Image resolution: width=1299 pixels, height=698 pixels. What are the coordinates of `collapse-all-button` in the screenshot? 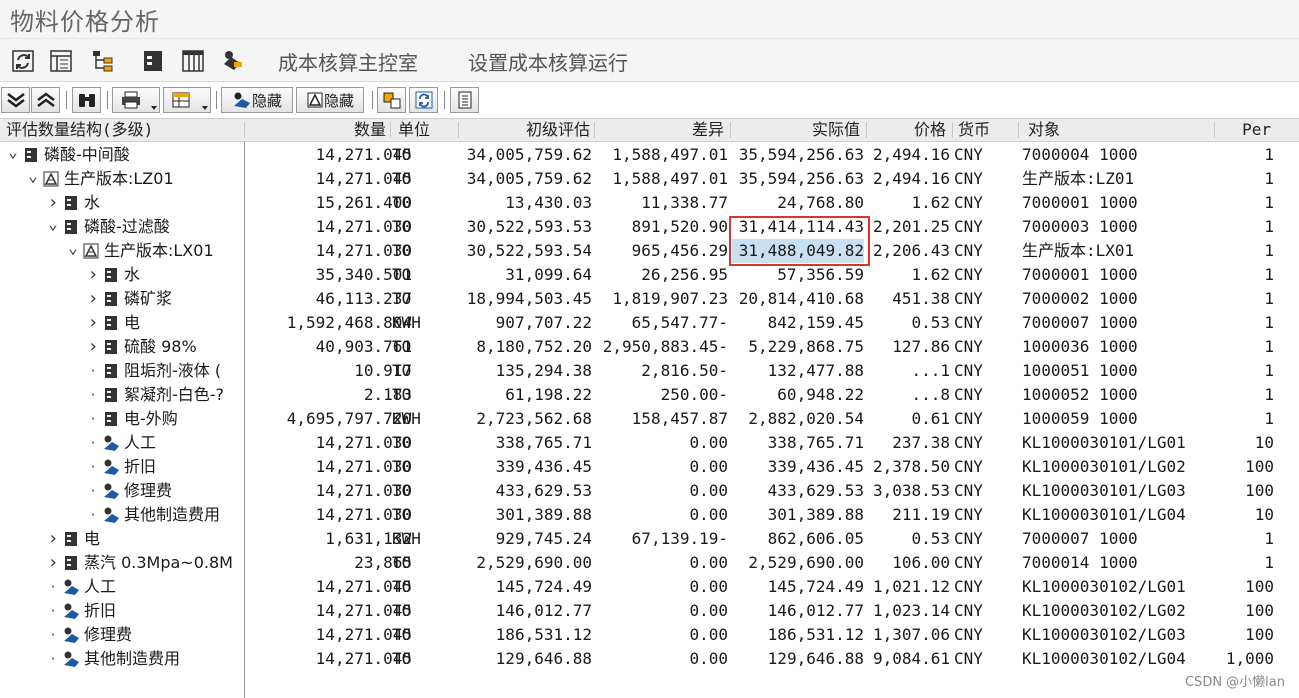 It's located at (45, 100).